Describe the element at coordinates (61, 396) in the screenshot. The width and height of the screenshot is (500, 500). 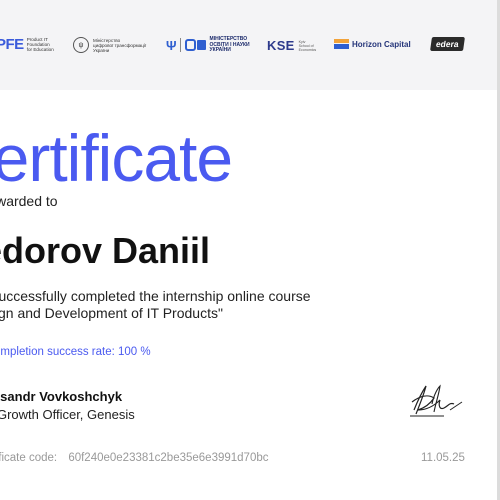
I see `signer-name: Oleksandr Vovkoshchyk` at that location.